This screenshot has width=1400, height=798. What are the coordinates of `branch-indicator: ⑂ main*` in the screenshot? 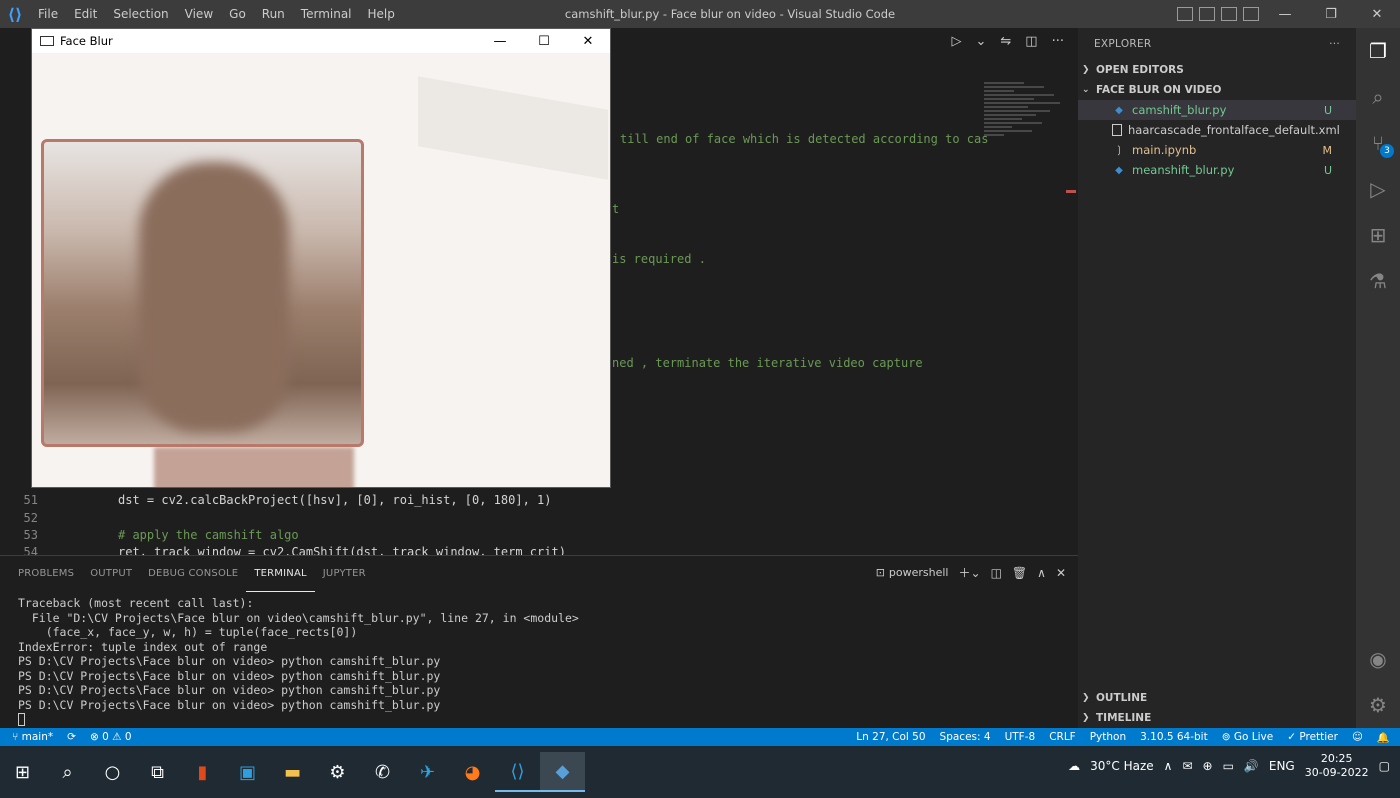 It's located at (32, 737).